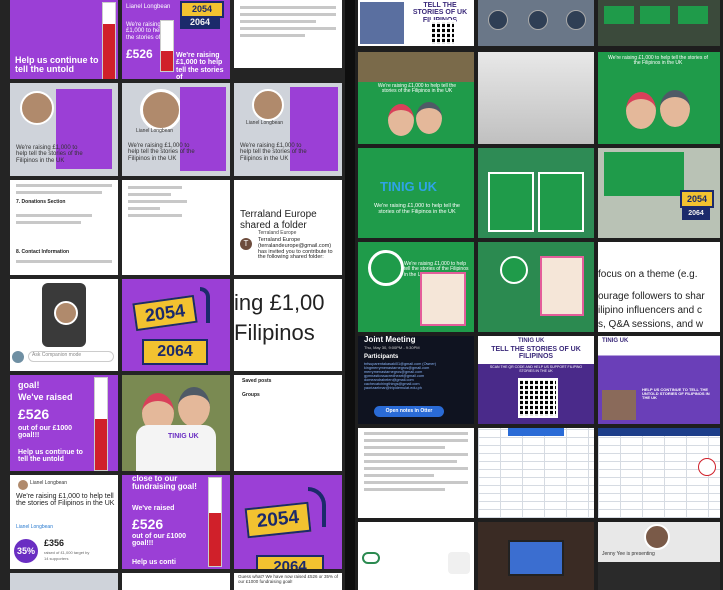 Image resolution: width=723 pixels, height=590 pixels. What do you see at coordinates (264, 123) in the screenshot?
I see `campaigner-name: Lianel Longbean` at bounding box center [264, 123].